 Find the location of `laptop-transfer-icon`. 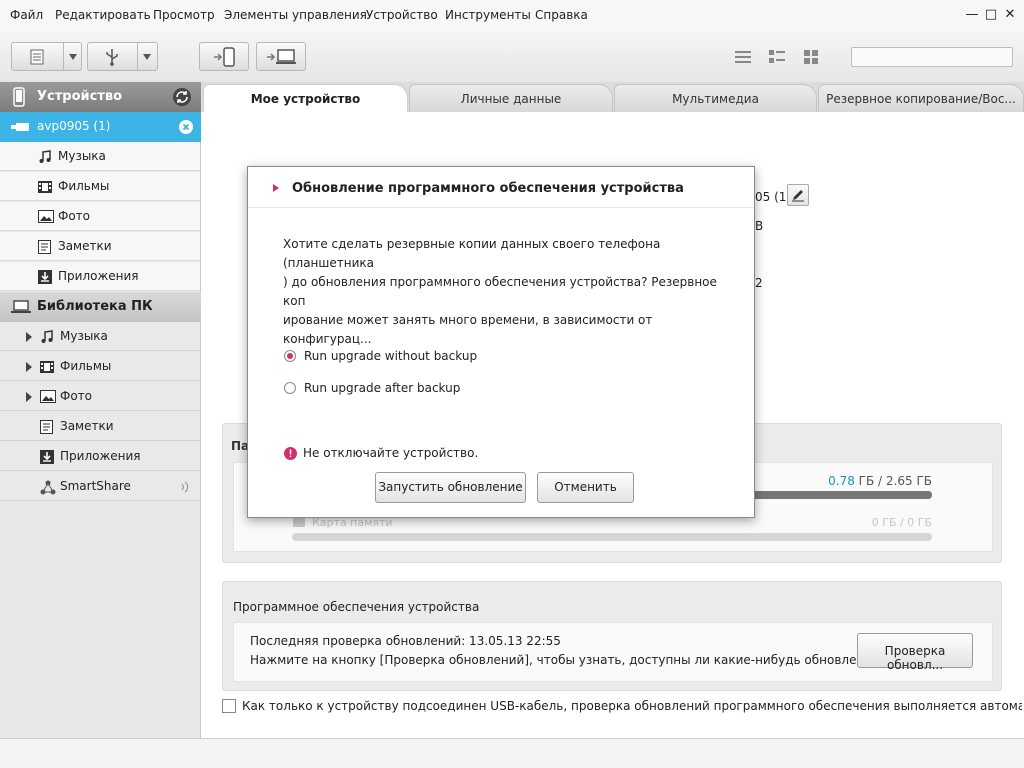

laptop-transfer-icon is located at coordinates (281, 56).